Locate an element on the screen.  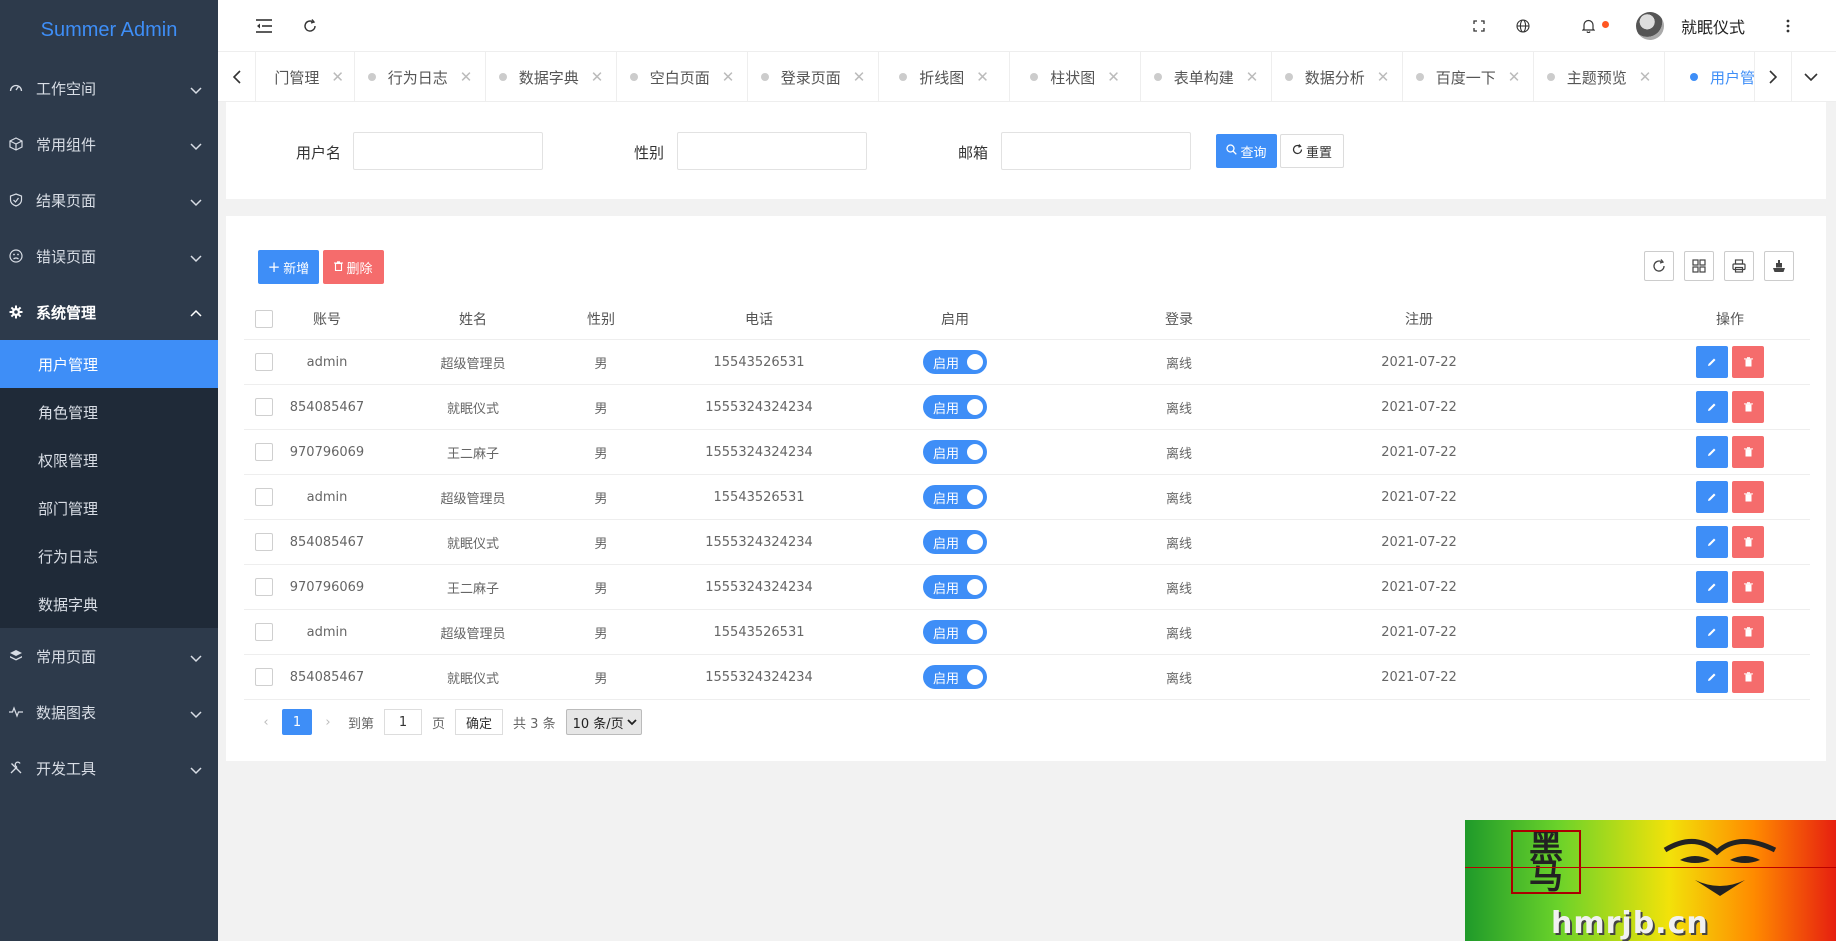
table-refresh-icon is located at coordinates (1659, 266).